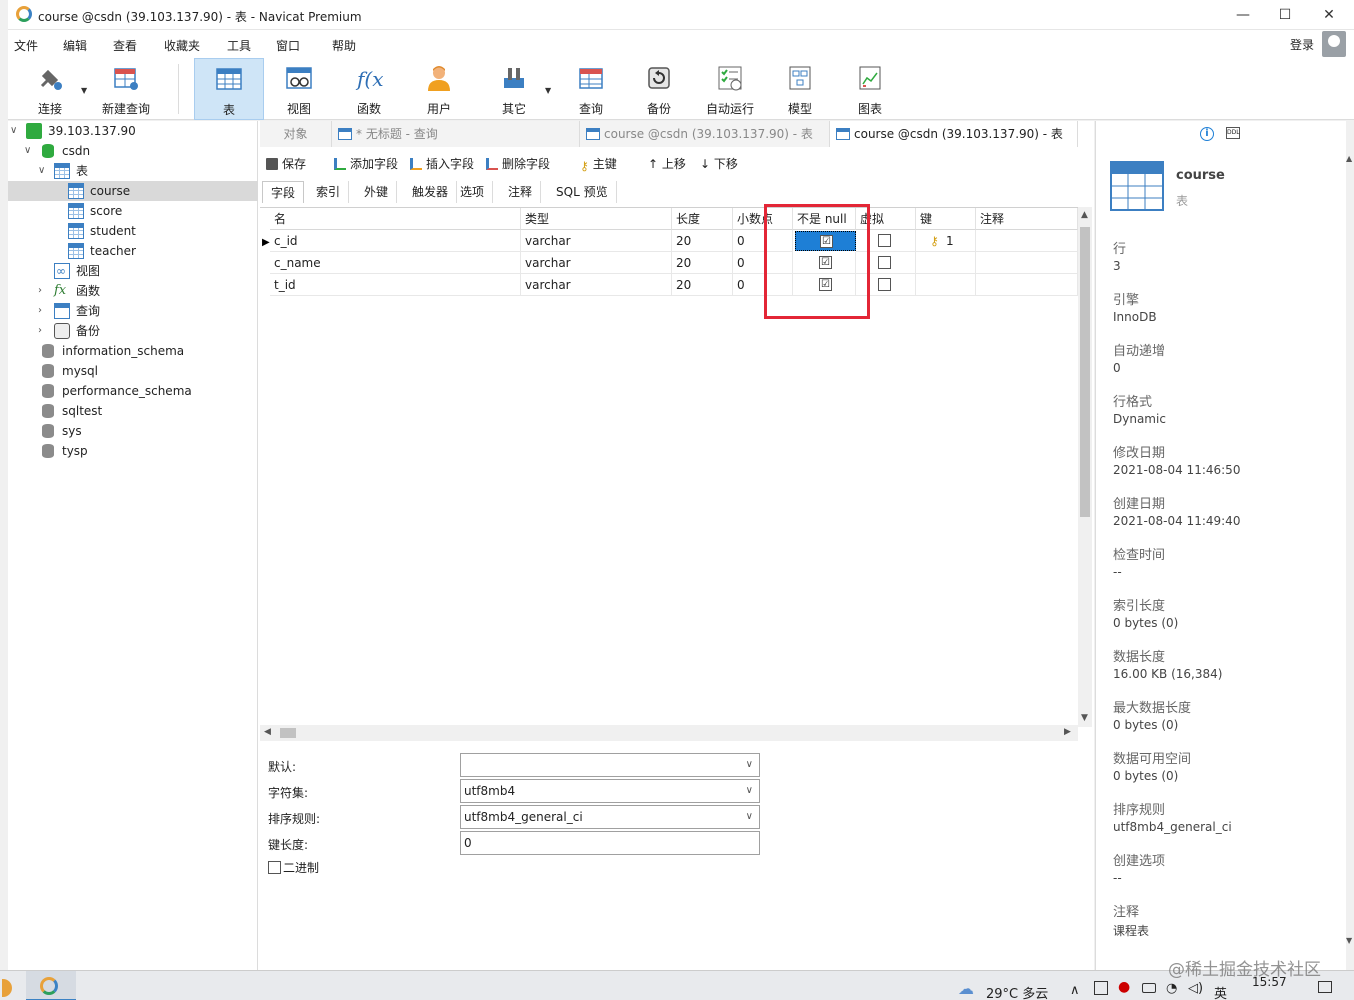 Image resolution: width=1354 pixels, height=1000 pixels. Describe the element at coordinates (1195, 988) in the screenshot. I see `volume-icon: ◁)` at that location.